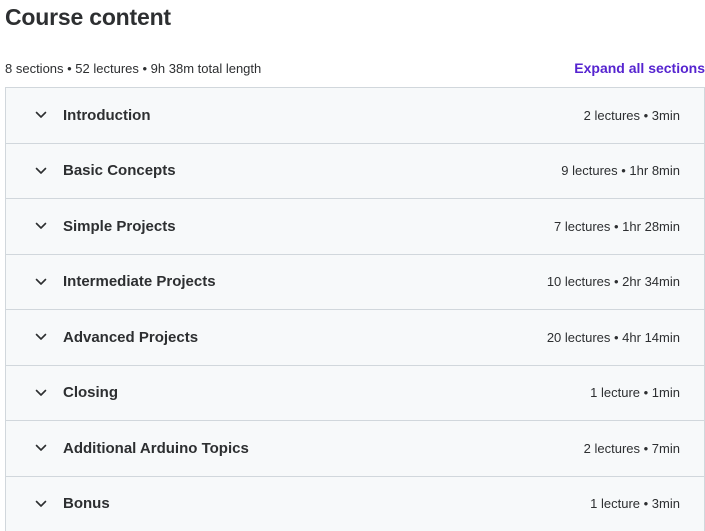 Image resolution: width=705 pixels, height=531 pixels. Describe the element at coordinates (90, 393) in the screenshot. I see `section-title: Closing` at that location.